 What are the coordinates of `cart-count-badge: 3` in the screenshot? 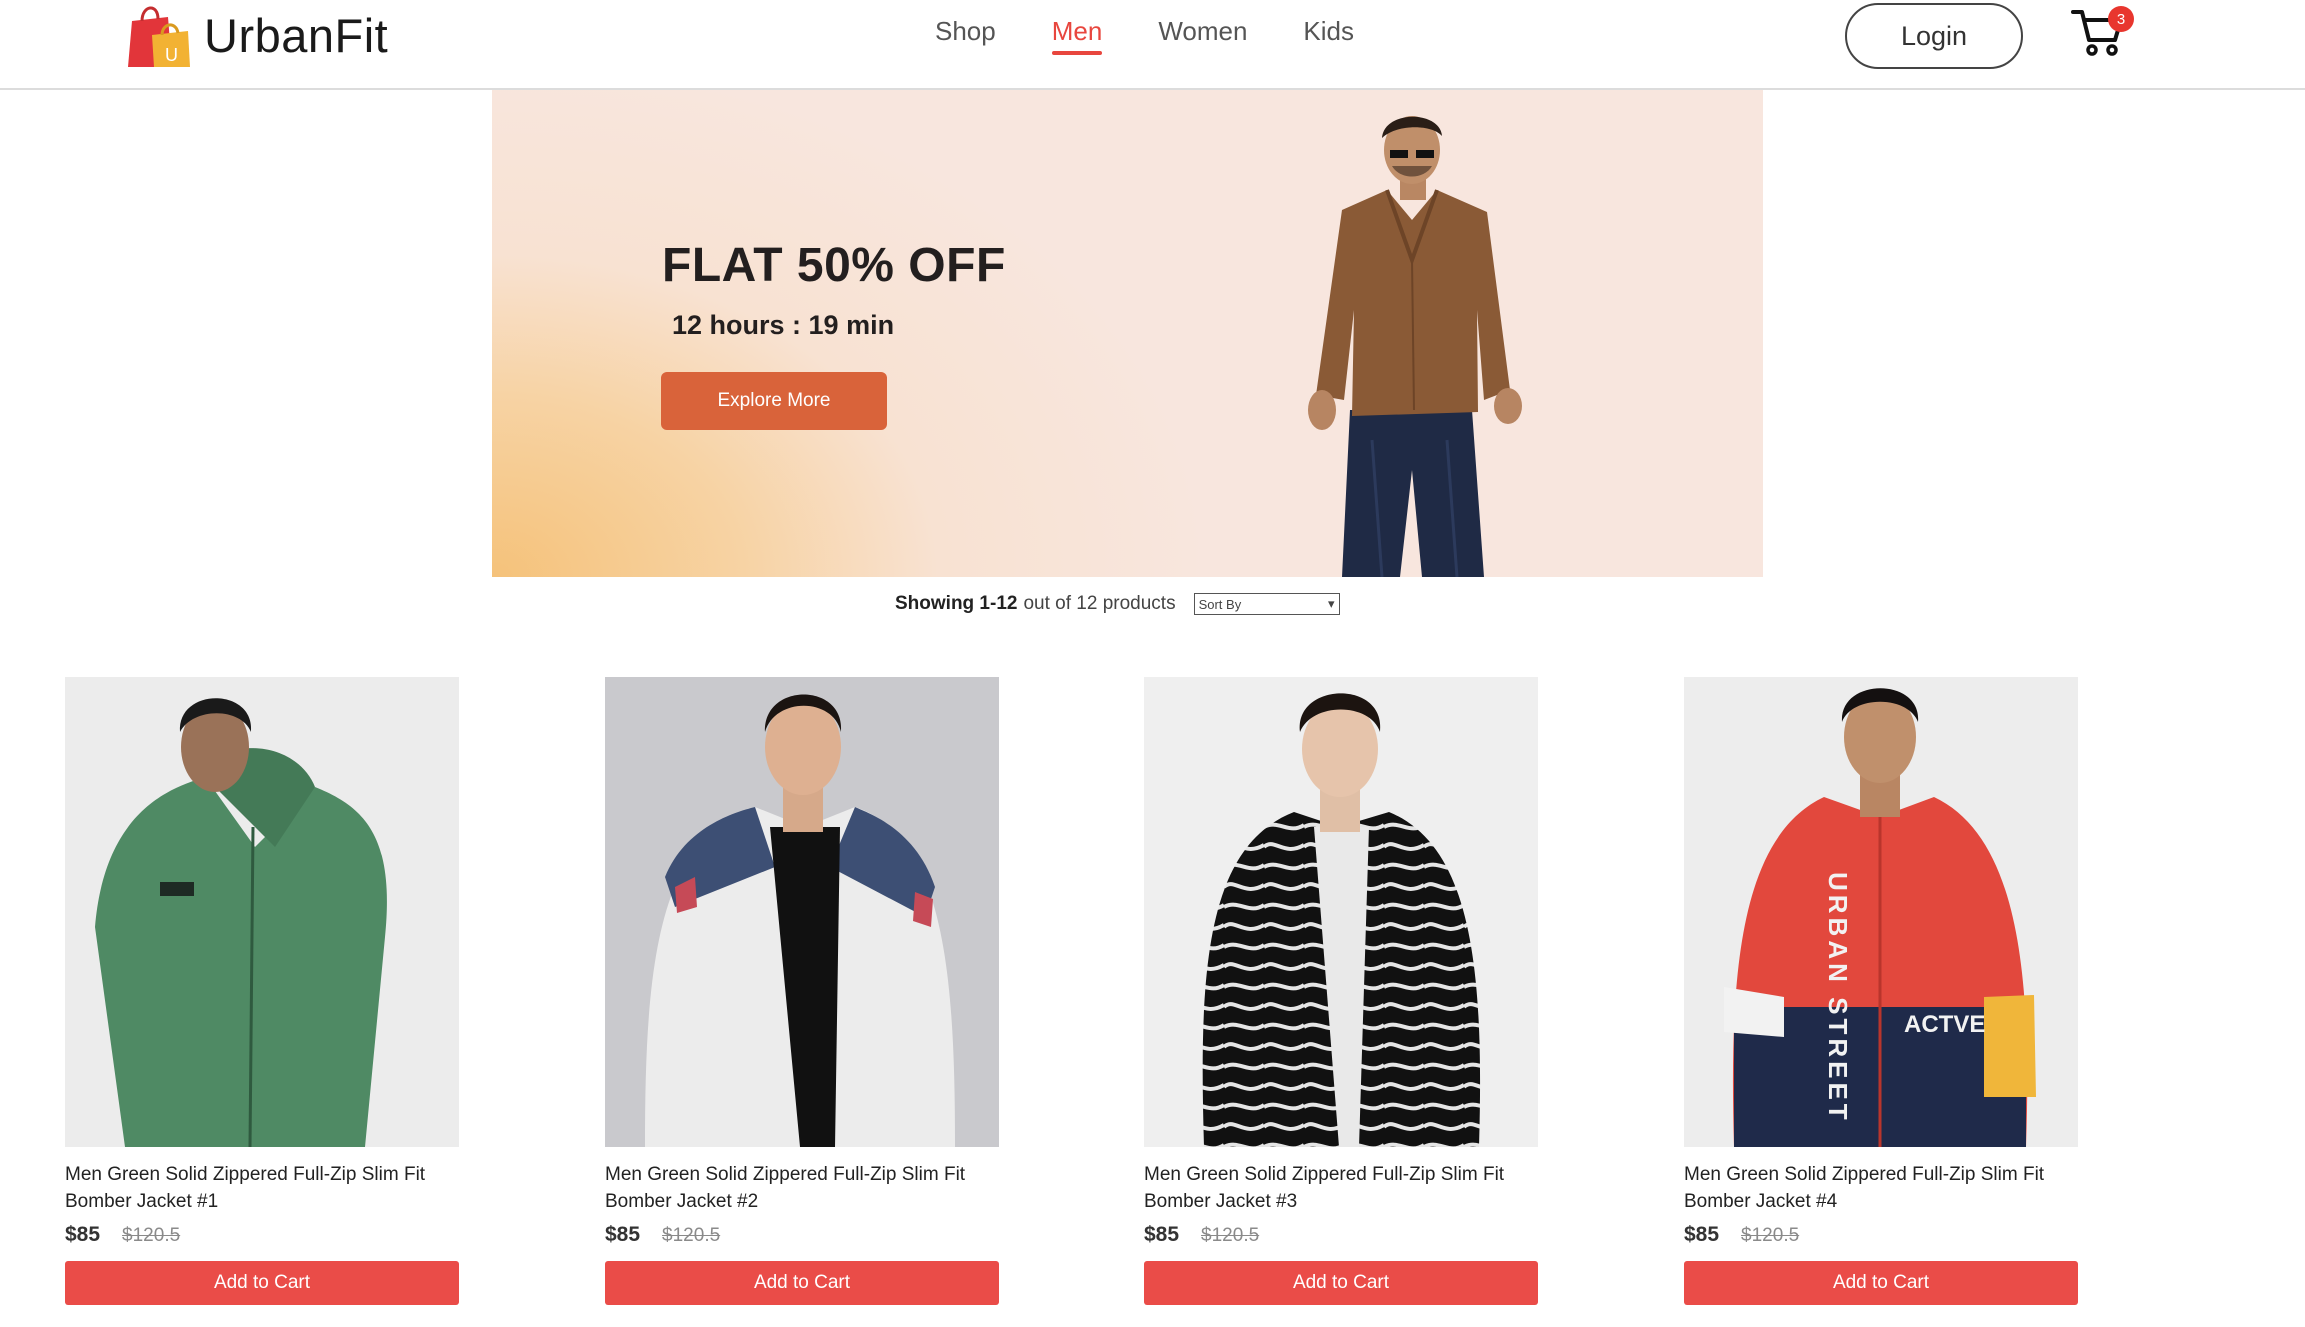 It's located at (2121, 19).